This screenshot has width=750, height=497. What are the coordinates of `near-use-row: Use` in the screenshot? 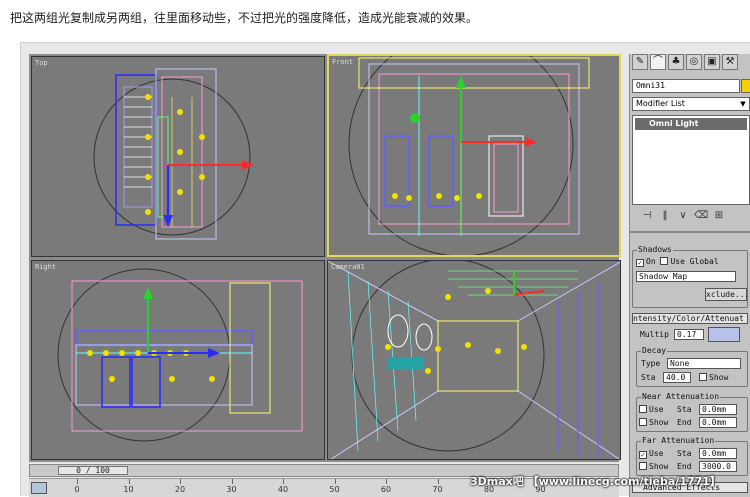 It's located at (651, 410).